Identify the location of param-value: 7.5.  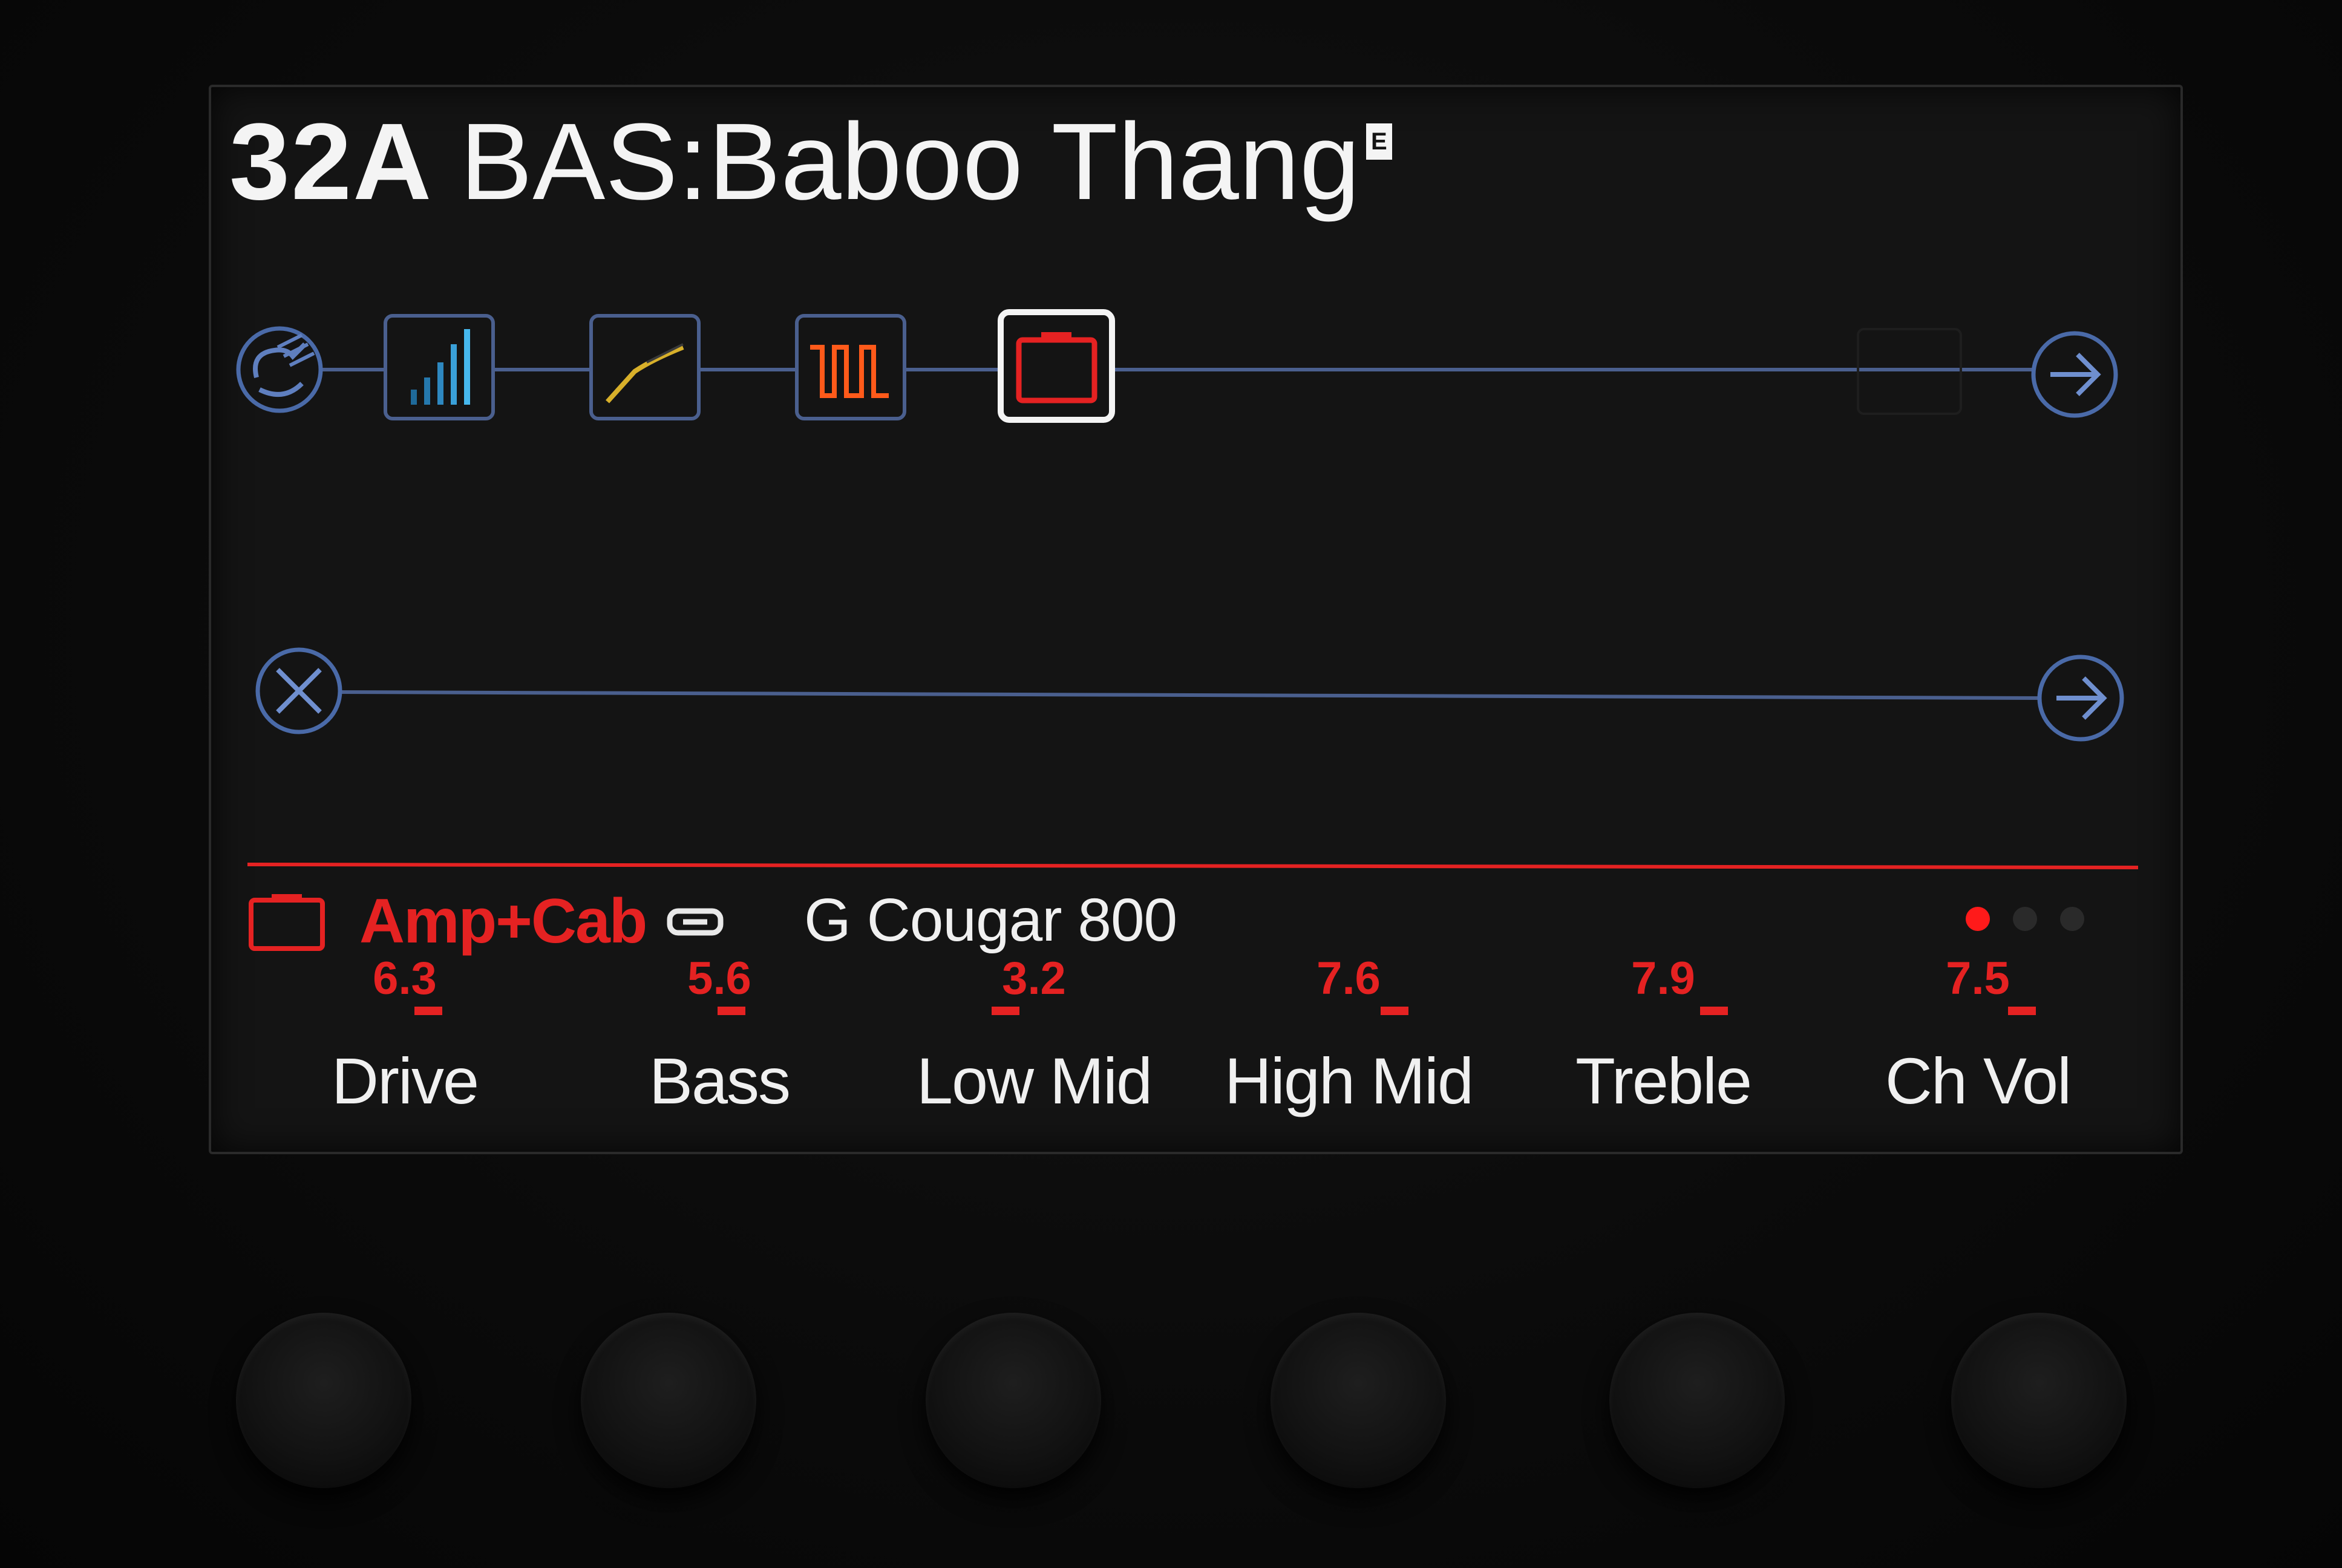
(1978, 978).